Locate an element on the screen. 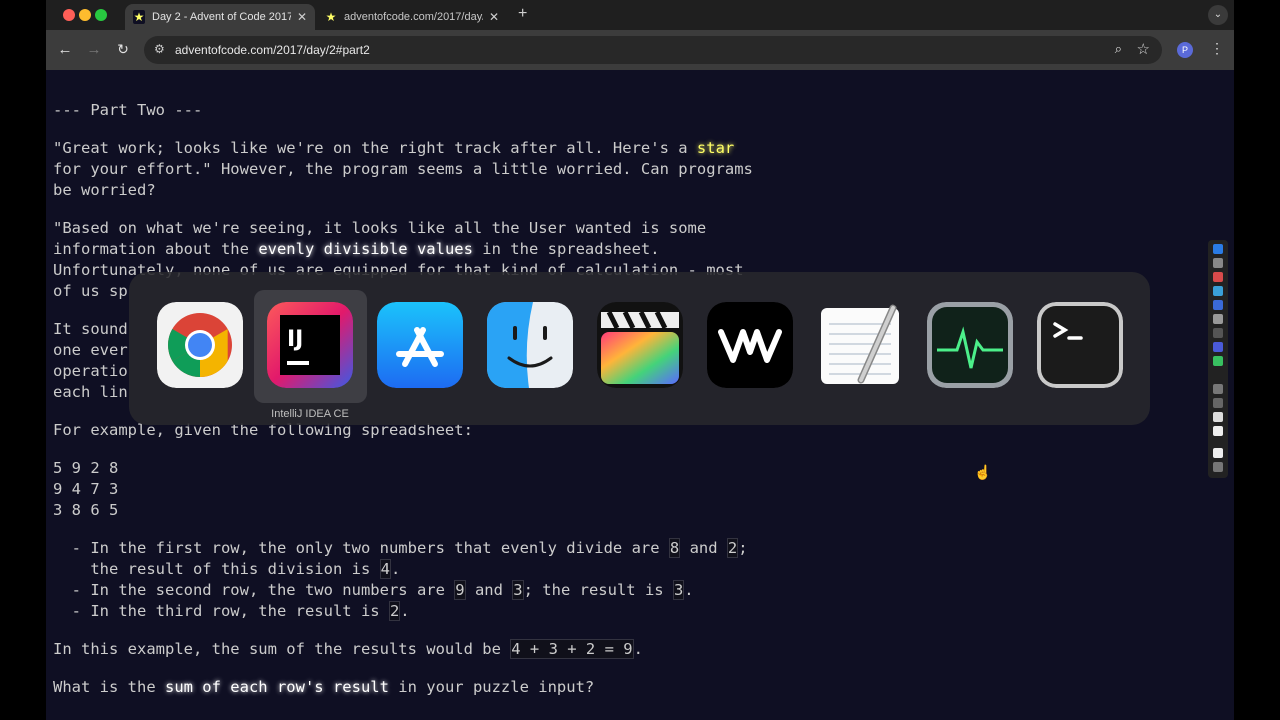 The height and width of the screenshot is (720, 1280). forward-button: → is located at coordinates (94, 49).